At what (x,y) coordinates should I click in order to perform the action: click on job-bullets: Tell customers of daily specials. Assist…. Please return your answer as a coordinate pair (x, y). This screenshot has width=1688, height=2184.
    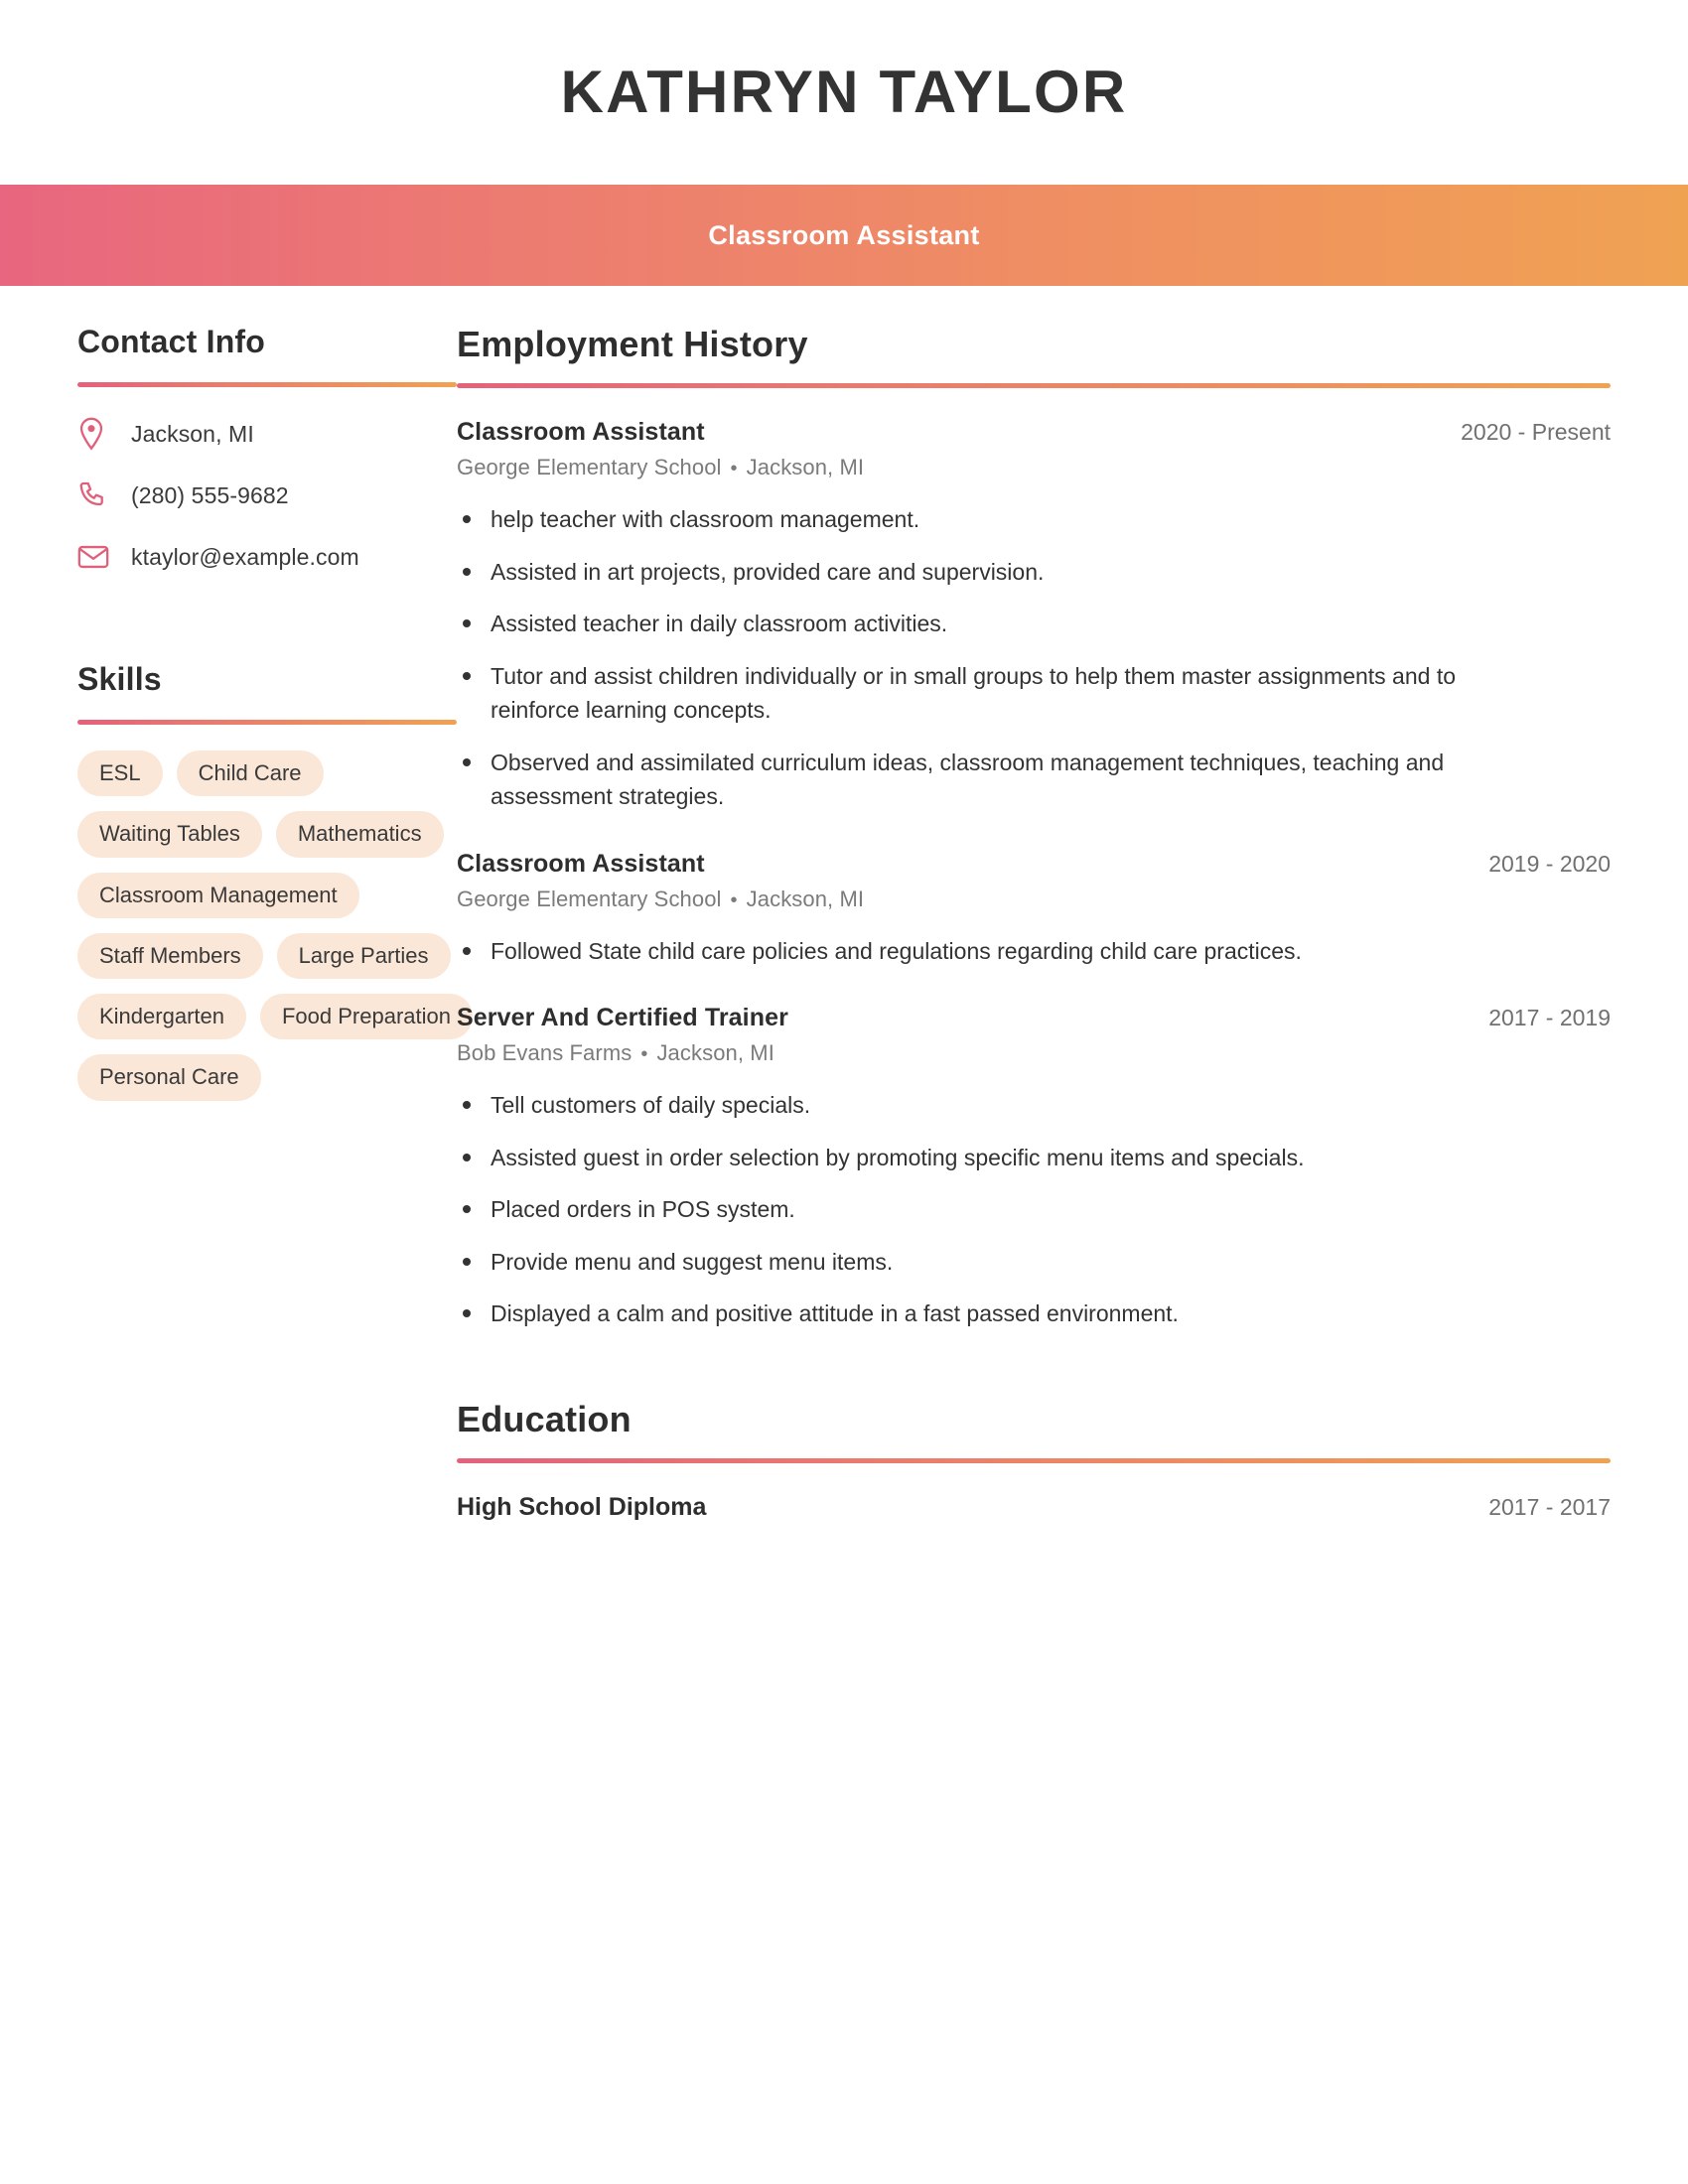
    Looking at the image, I should click on (1034, 1209).